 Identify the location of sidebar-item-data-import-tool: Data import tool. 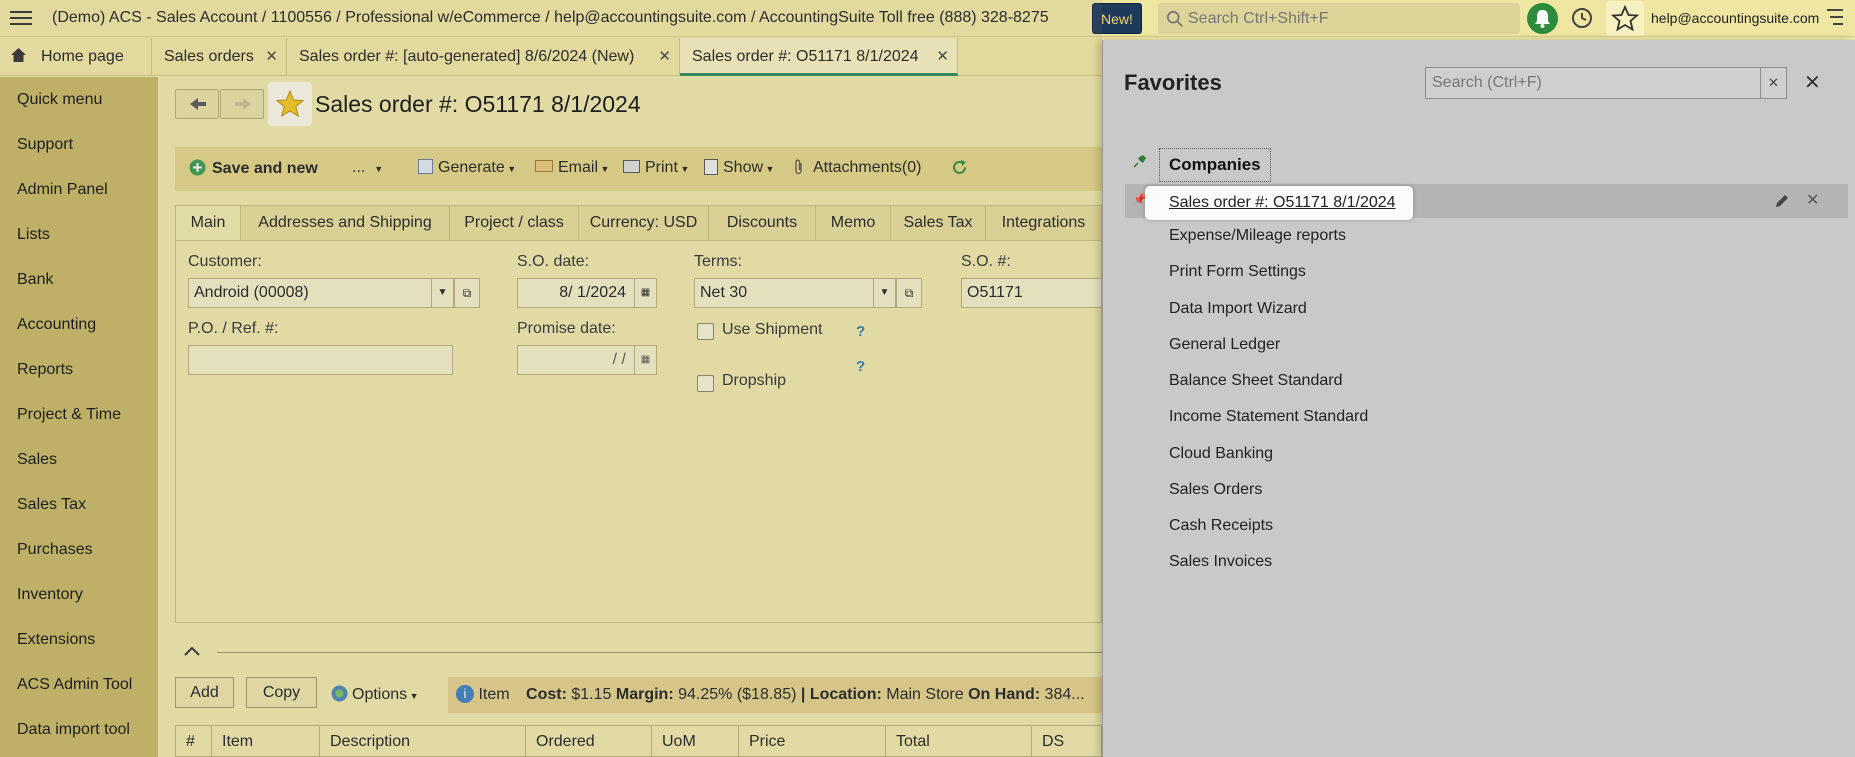
(73, 730).